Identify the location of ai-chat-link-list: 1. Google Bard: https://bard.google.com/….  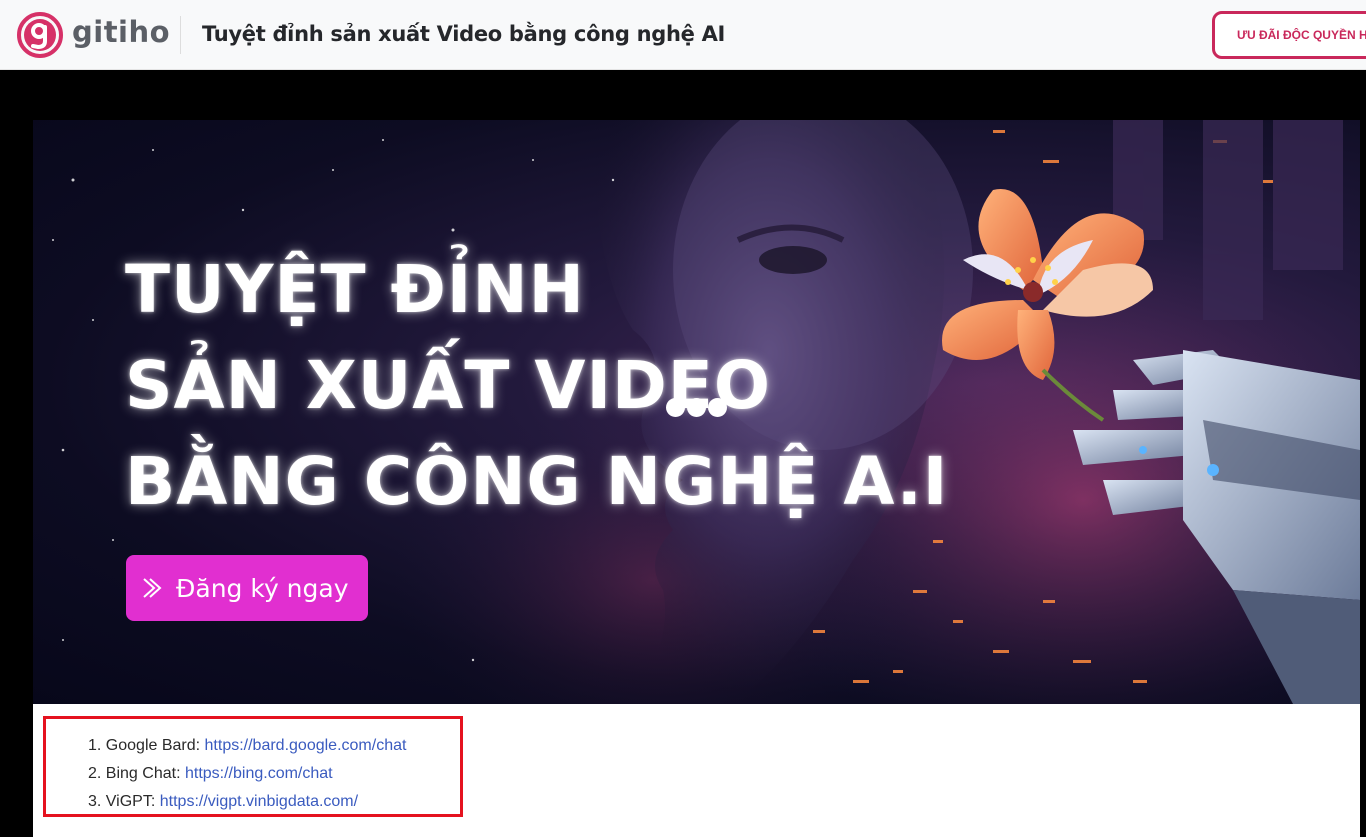
(247, 774).